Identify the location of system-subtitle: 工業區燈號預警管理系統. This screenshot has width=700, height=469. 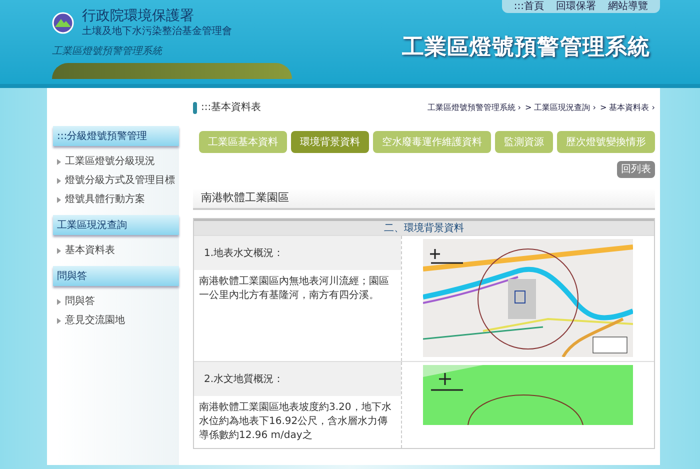
(108, 51).